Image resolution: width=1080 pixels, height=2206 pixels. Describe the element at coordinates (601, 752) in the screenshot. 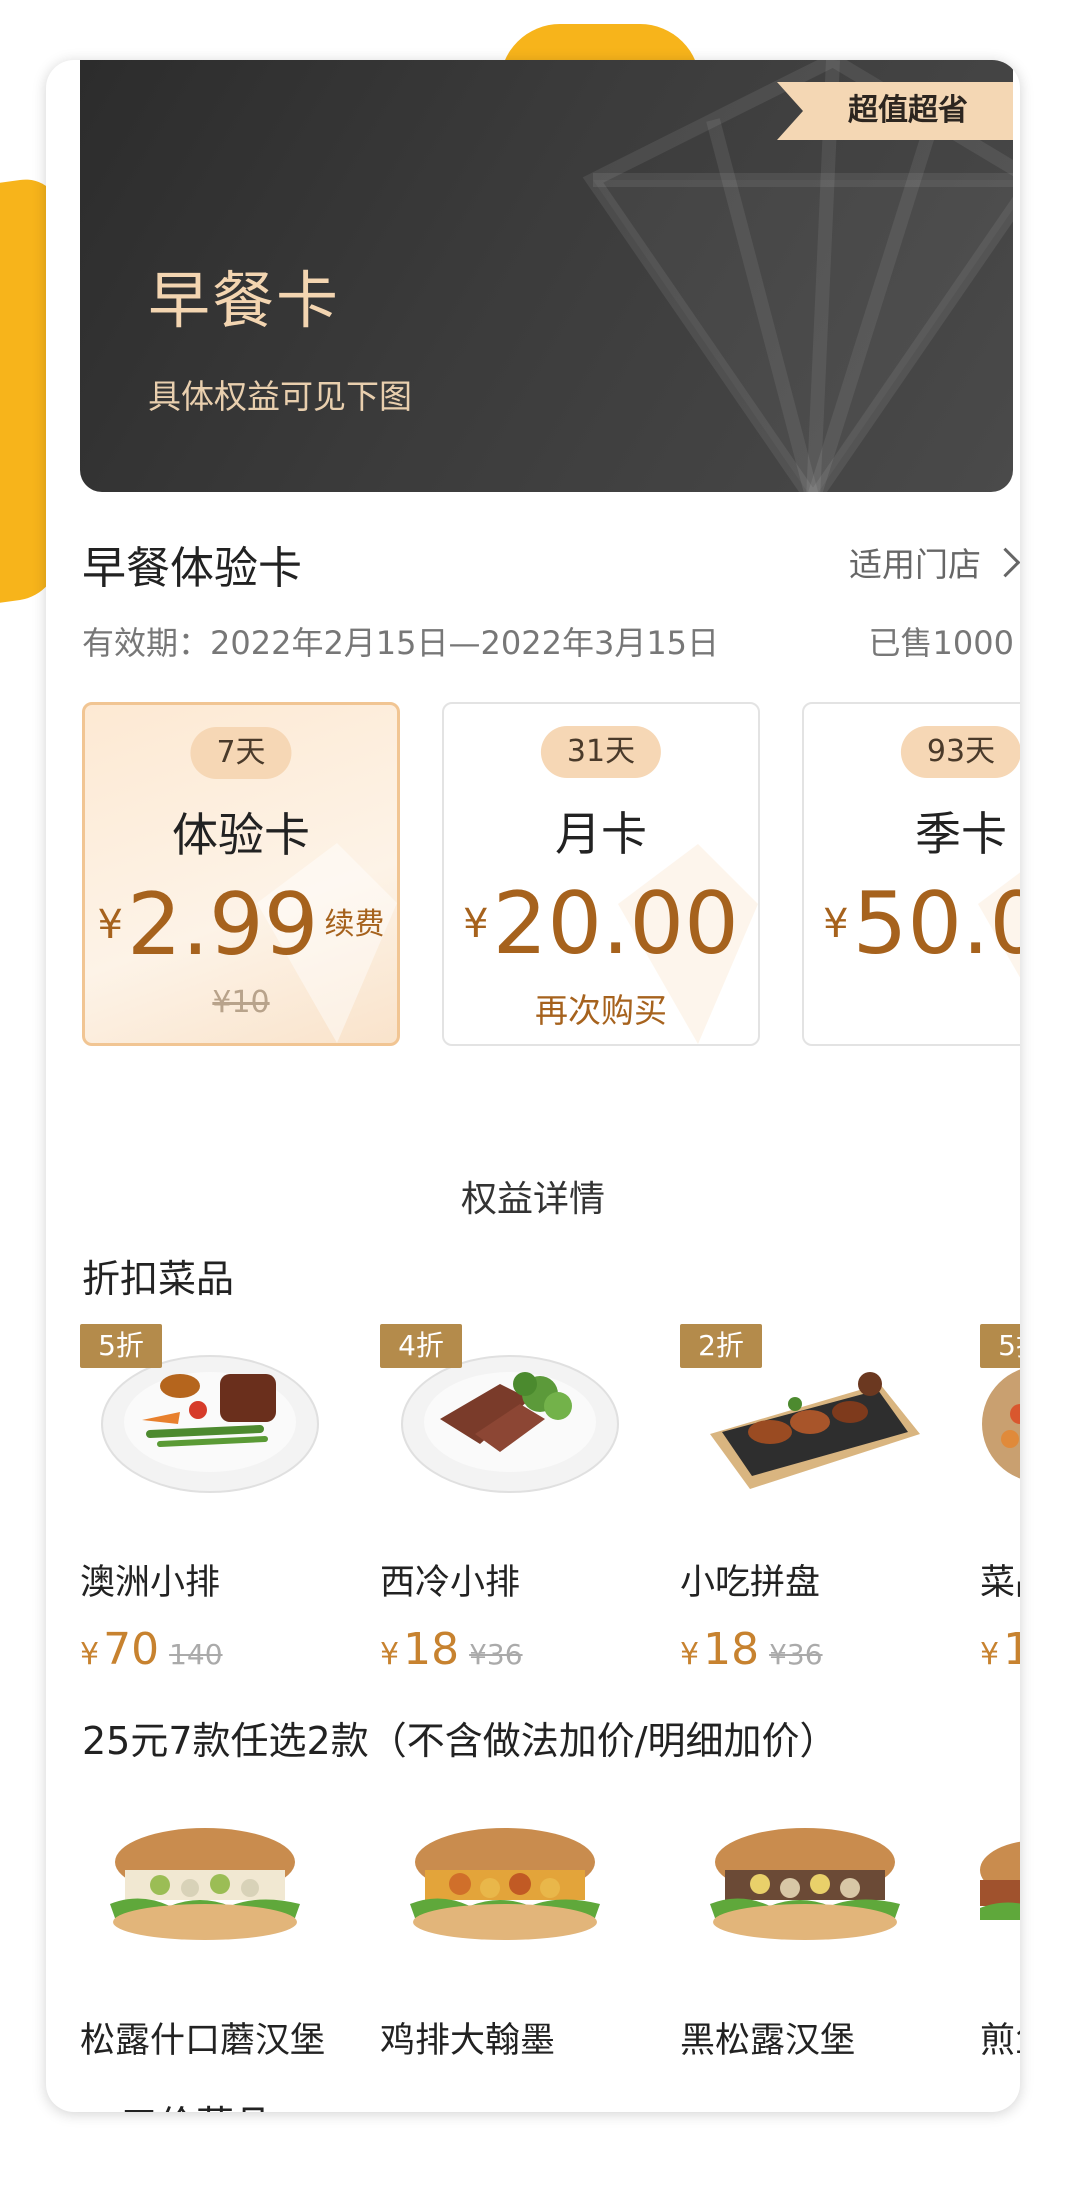

I see `plan-days-badge: 31天` at that location.